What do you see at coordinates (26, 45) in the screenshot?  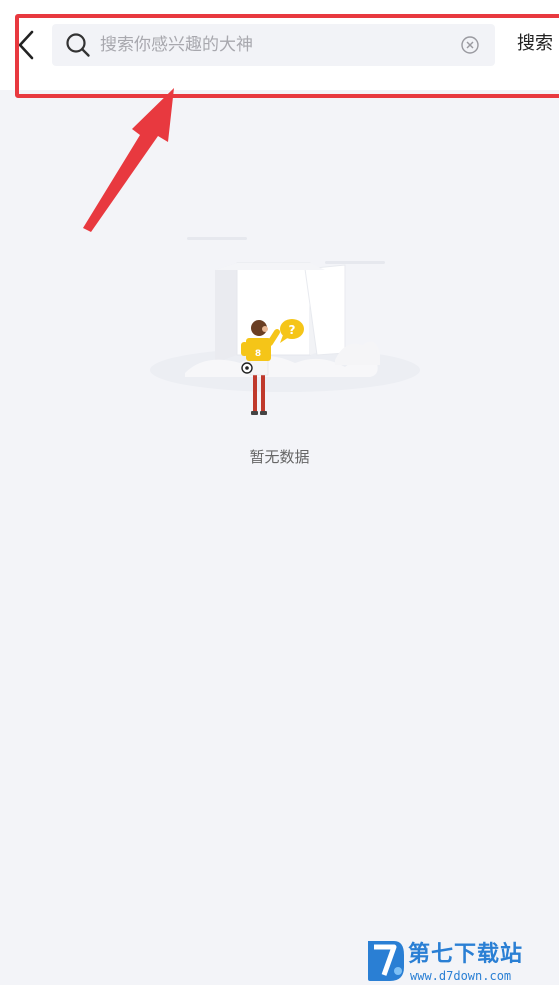 I see `back-arrow-icon` at bounding box center [26, 45].